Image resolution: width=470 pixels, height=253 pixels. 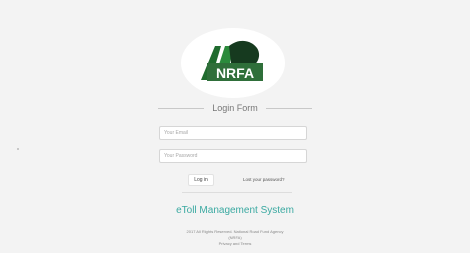 I want to click on password-field, so click(x=233, y=156).